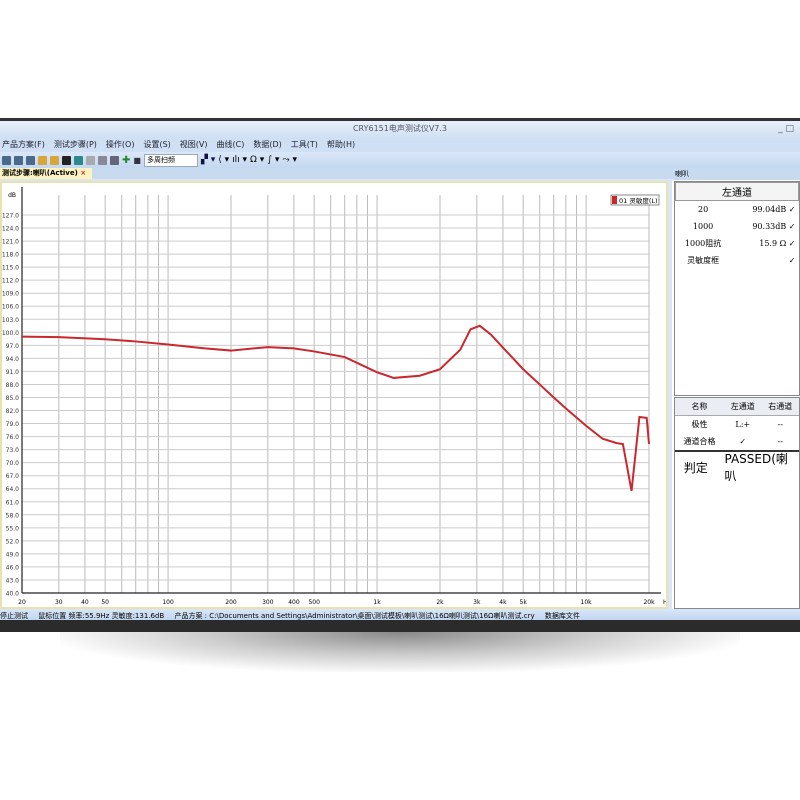 This screenshot has height=800, width=800. I want to click on result-name: 1000阻抗, so click(703, 243).